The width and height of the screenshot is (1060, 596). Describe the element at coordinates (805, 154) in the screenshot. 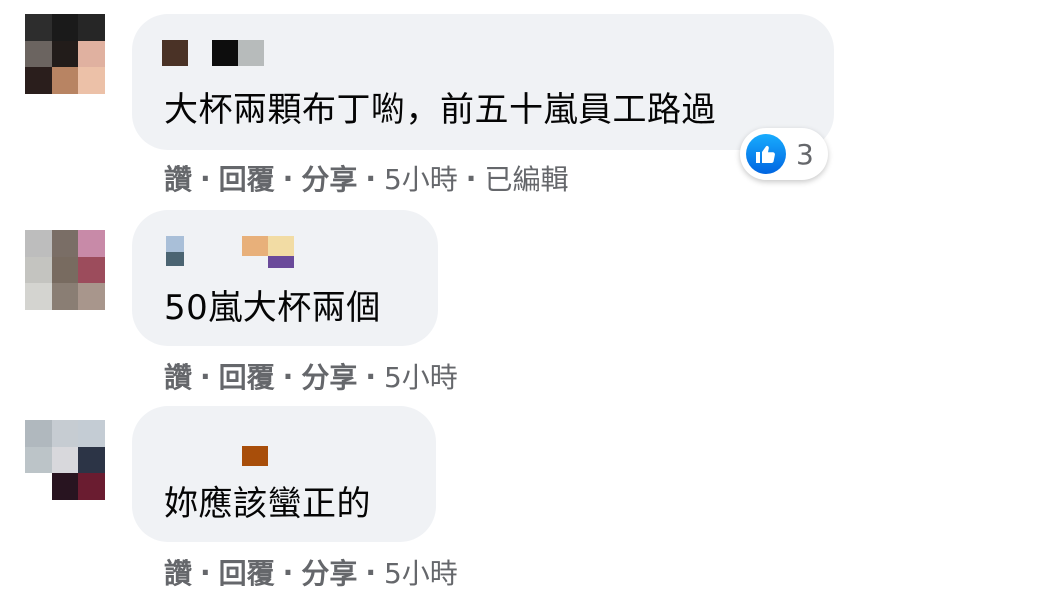

I see `reaction-count: 3` at that location.